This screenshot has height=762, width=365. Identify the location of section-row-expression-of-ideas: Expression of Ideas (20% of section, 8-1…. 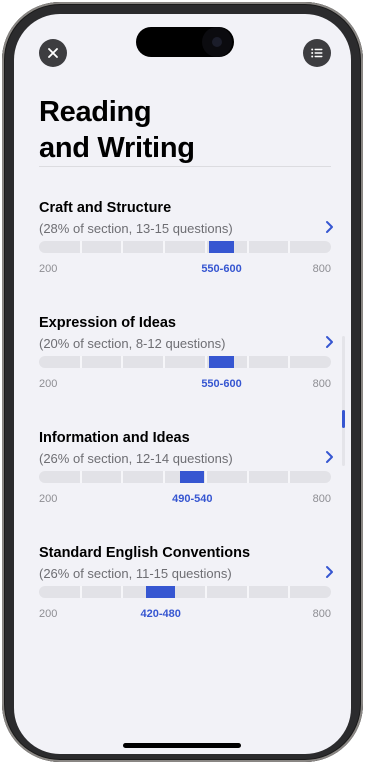
(187, 360).